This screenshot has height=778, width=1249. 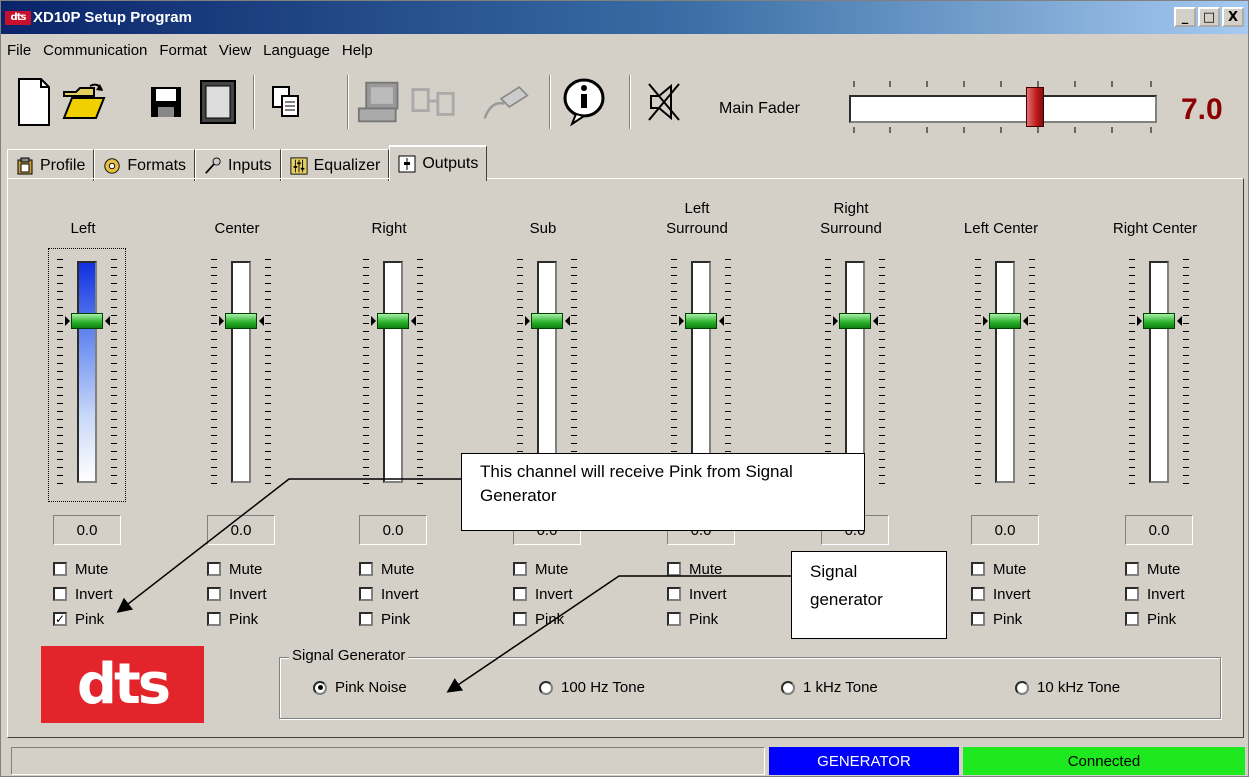 I want to click on callout-arrow-pink, so click(x=288, y=545).